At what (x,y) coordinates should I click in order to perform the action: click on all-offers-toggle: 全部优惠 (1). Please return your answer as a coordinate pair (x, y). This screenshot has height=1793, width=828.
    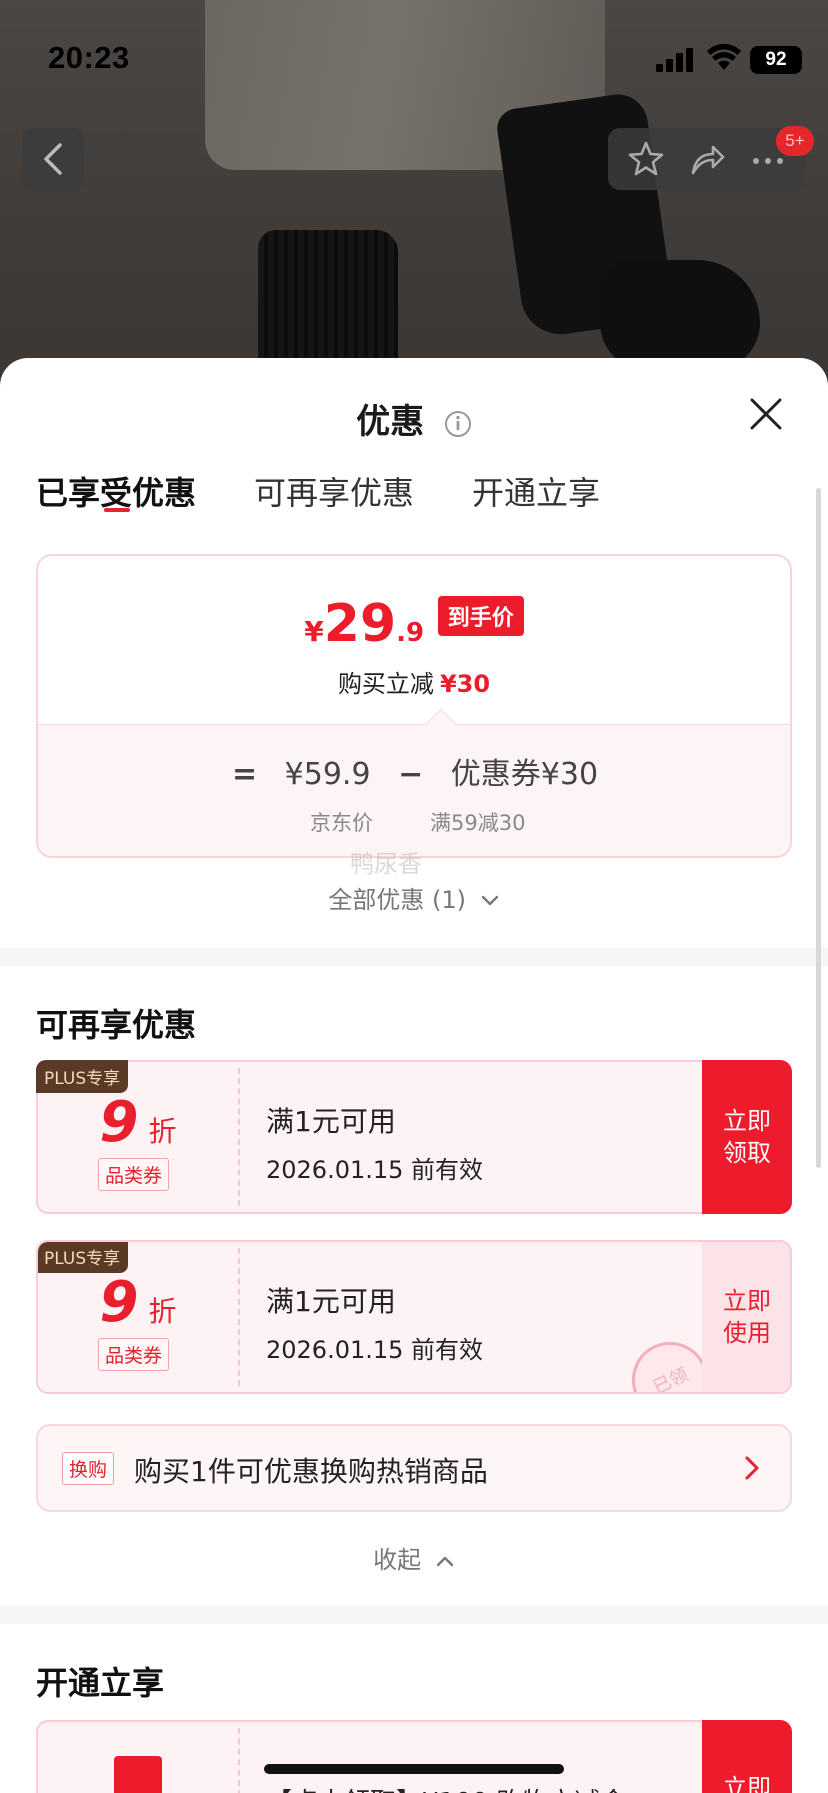
    Looking at the image, I should click on (414, 897).